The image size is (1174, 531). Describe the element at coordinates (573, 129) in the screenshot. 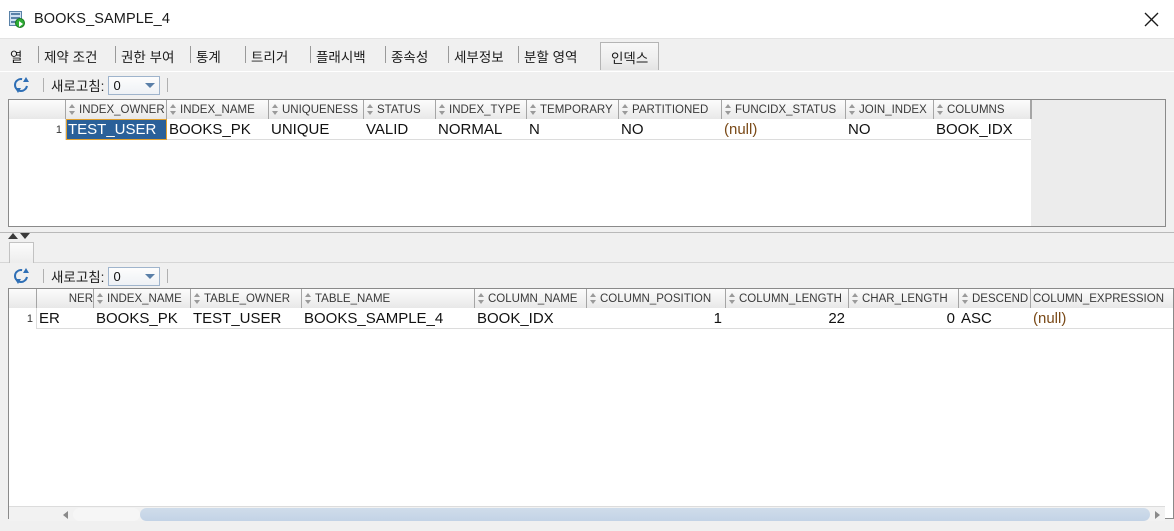

I see `cell-temporary: N` at that location.